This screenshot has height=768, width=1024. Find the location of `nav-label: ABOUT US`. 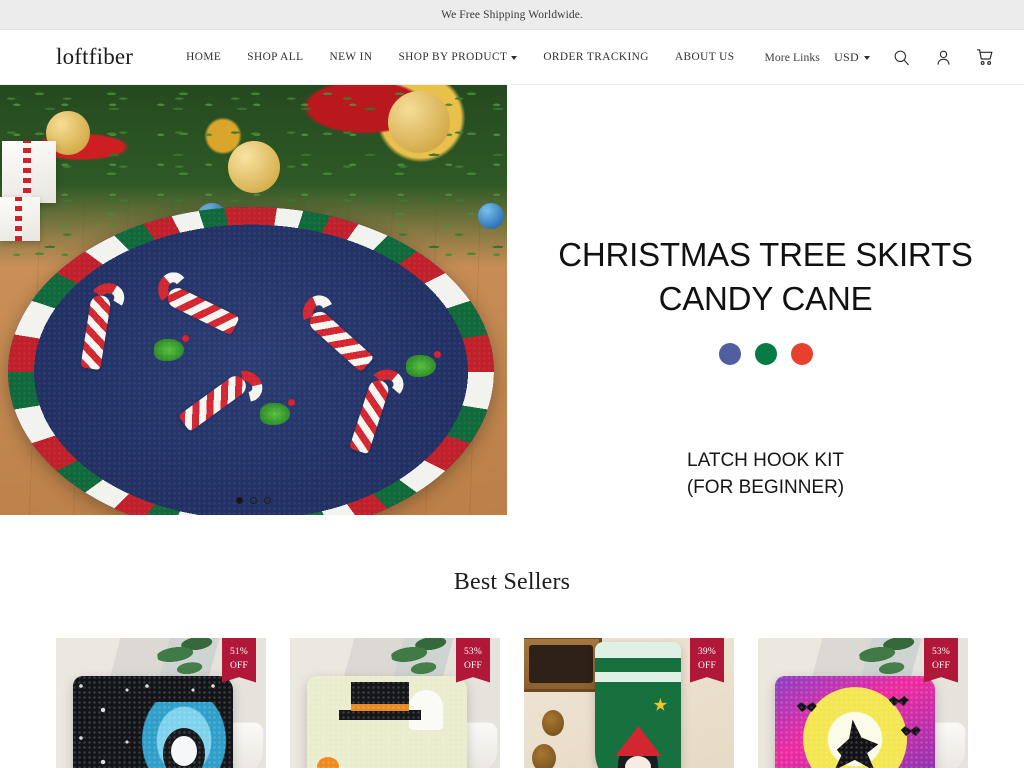

nav-label: ABOUT US is located at coordinates (704, 57).